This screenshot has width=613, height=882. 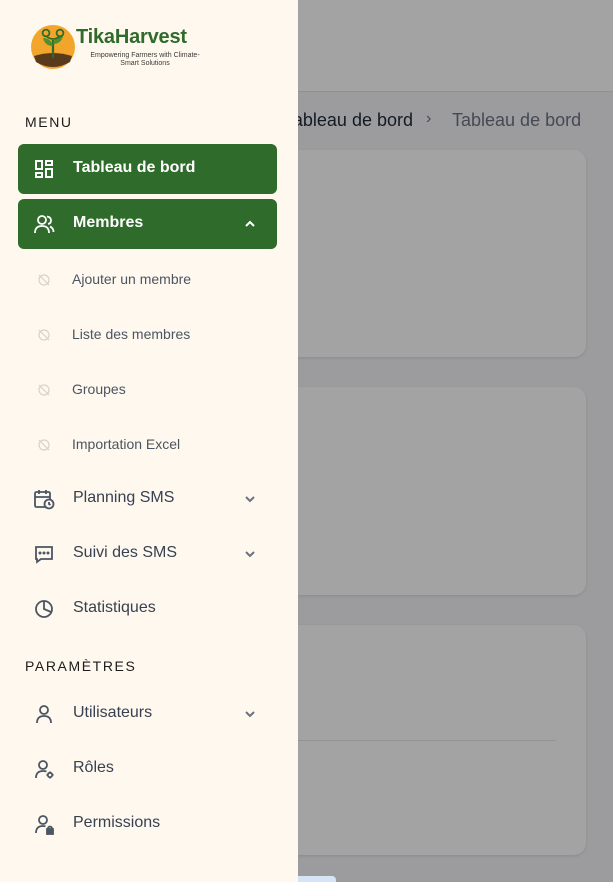 I want to click on plant-logo-icon, so click(x=53, y=47).